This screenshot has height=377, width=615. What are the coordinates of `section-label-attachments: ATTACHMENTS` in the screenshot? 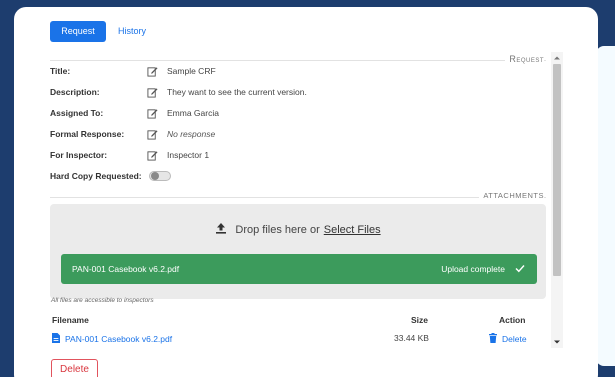 It's located at (511, 195).